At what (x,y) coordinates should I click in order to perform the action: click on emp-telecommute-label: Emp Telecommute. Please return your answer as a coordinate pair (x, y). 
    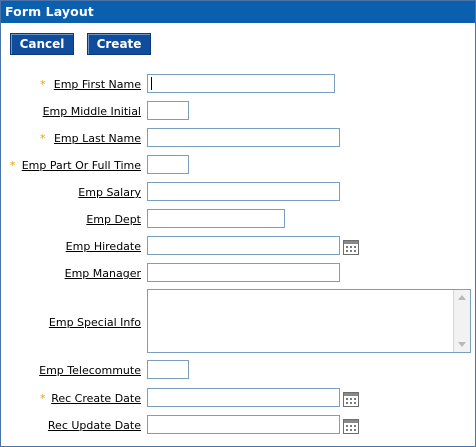
    Looking at the image, I should click on (90, 370).